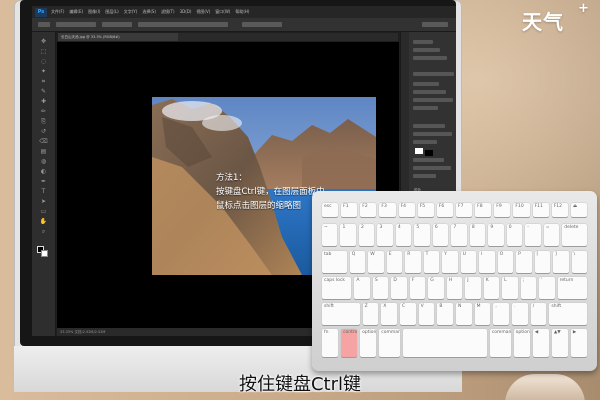 This screenshot has height=400, width=600. What do you see at coordinates (385, 235) in the screenshot?
I see `key-3: 3` at bounding box center [385, 235].